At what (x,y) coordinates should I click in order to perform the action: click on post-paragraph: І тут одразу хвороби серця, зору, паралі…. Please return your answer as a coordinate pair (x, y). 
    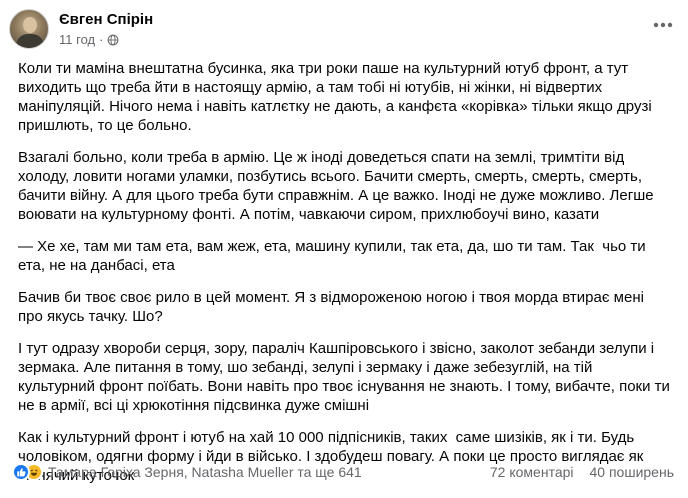
    Looking at the image, I should click on (346, 377).